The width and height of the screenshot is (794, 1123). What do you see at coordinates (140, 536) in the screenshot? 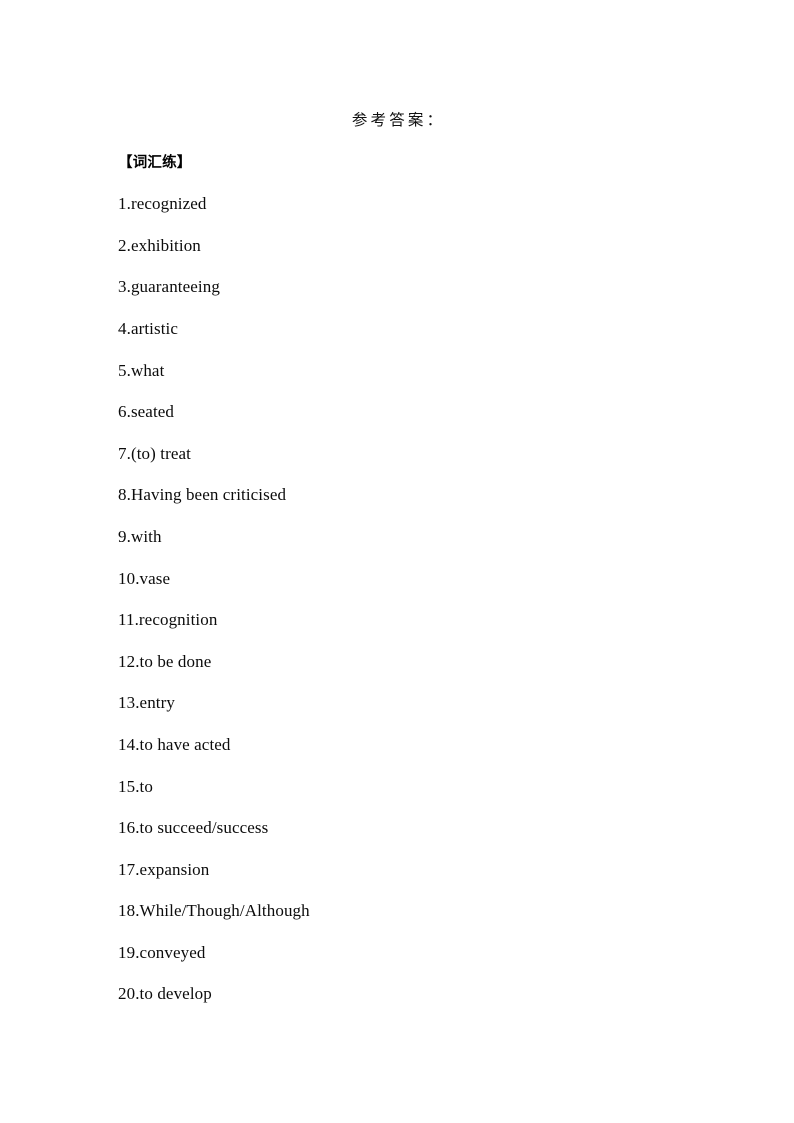
I see `answer-item: 9.with` at bounding box center [140, 536].